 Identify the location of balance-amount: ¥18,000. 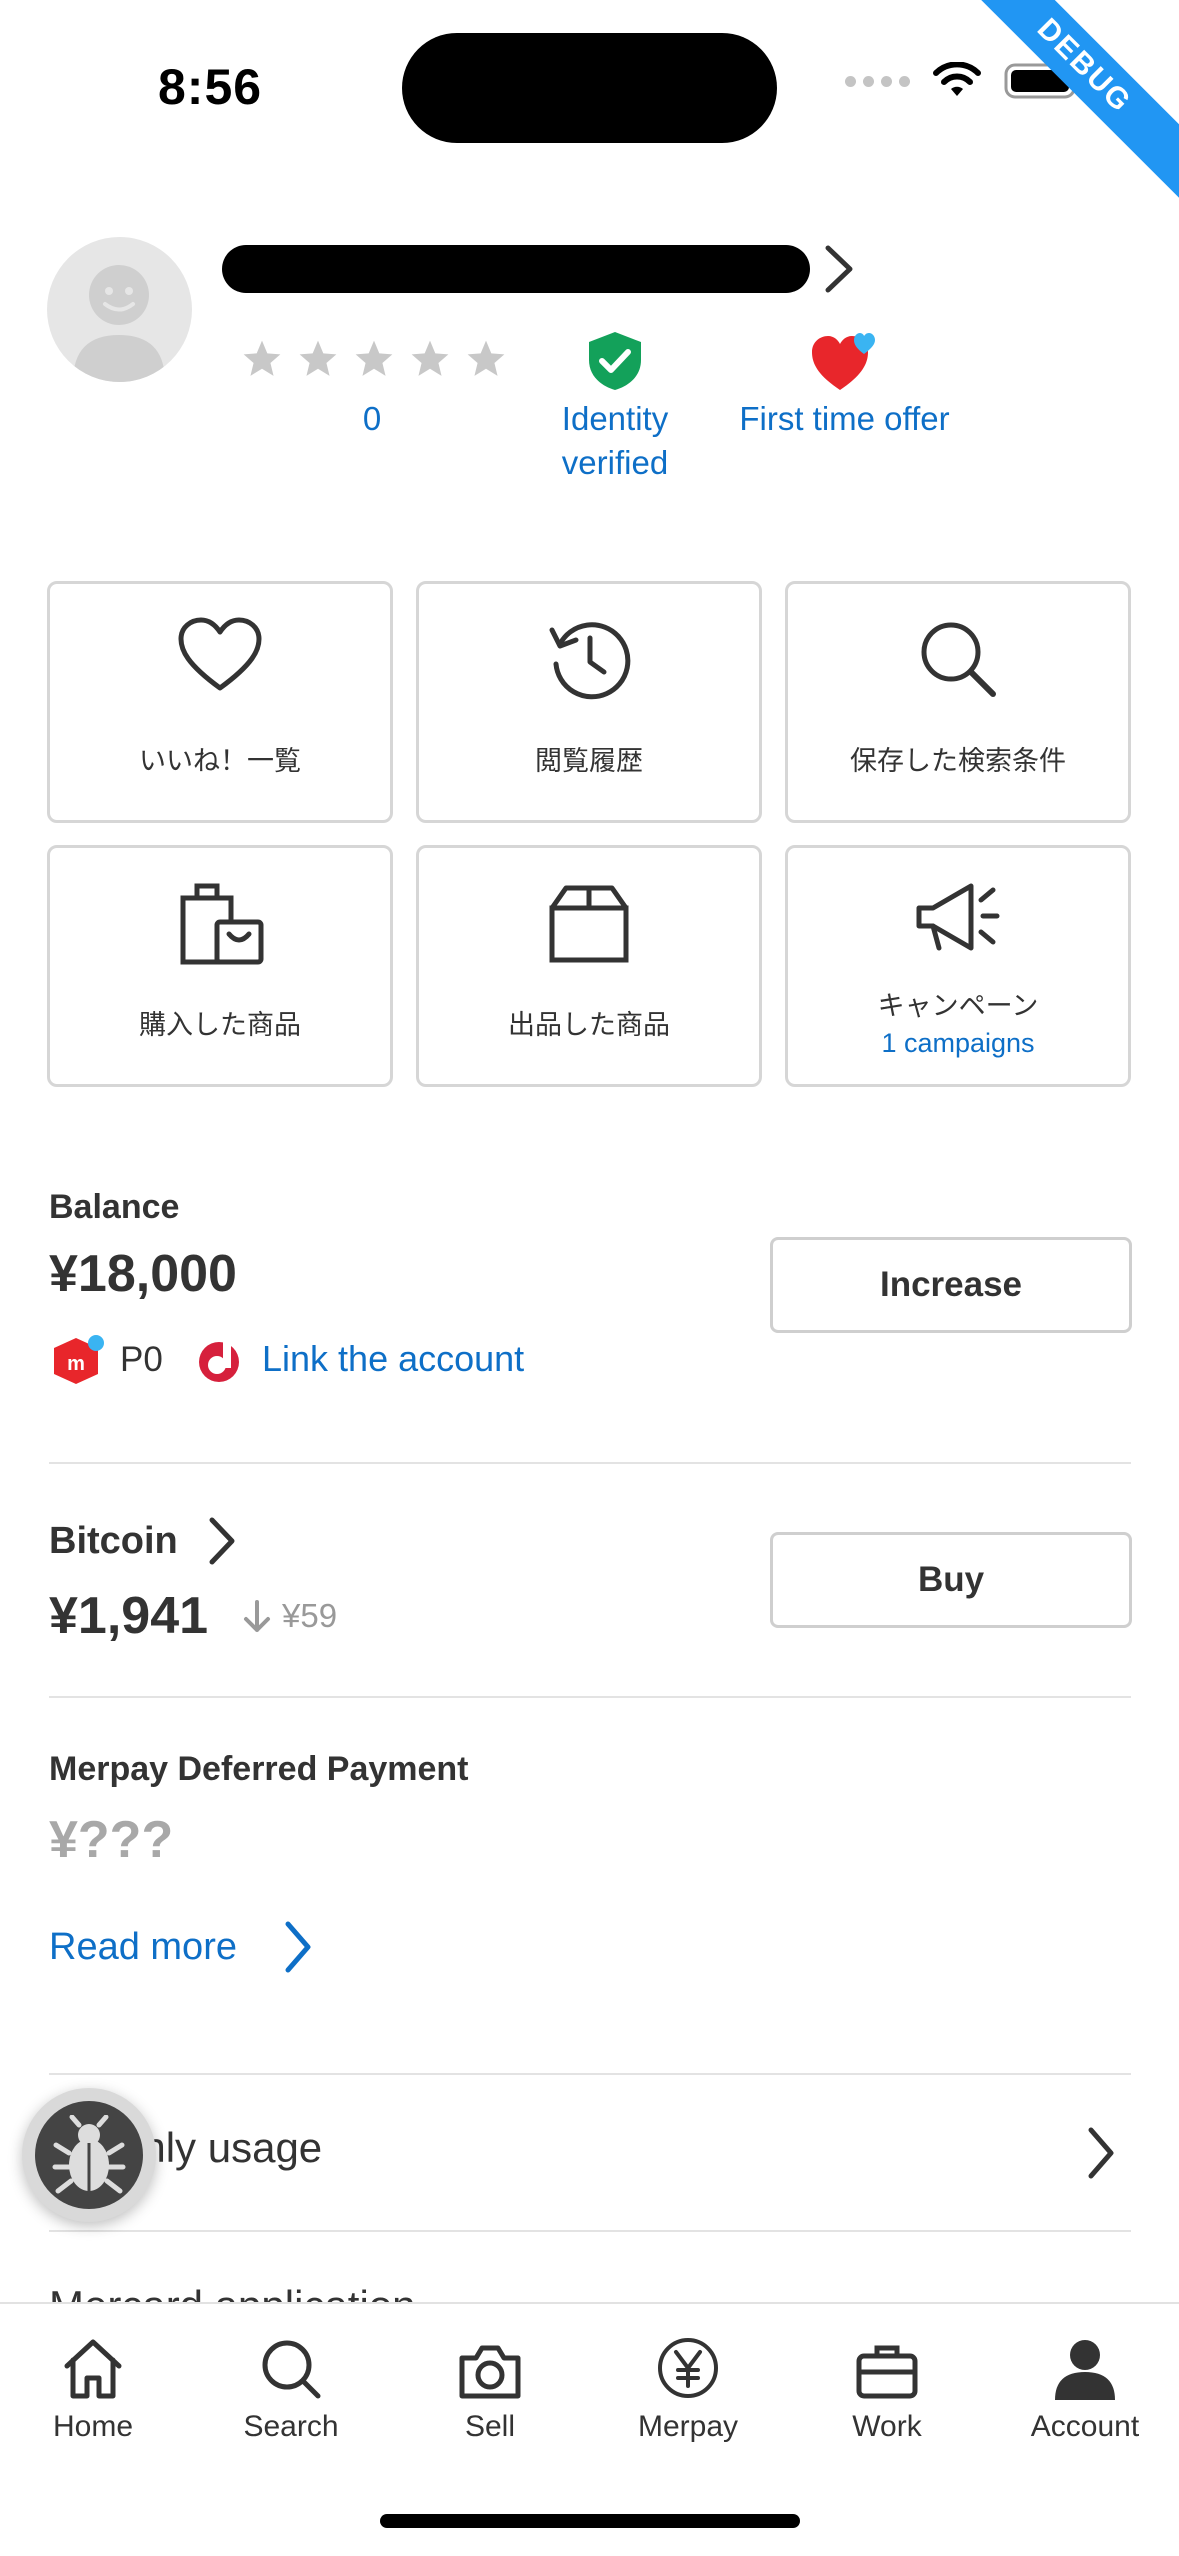
(143, 1274).